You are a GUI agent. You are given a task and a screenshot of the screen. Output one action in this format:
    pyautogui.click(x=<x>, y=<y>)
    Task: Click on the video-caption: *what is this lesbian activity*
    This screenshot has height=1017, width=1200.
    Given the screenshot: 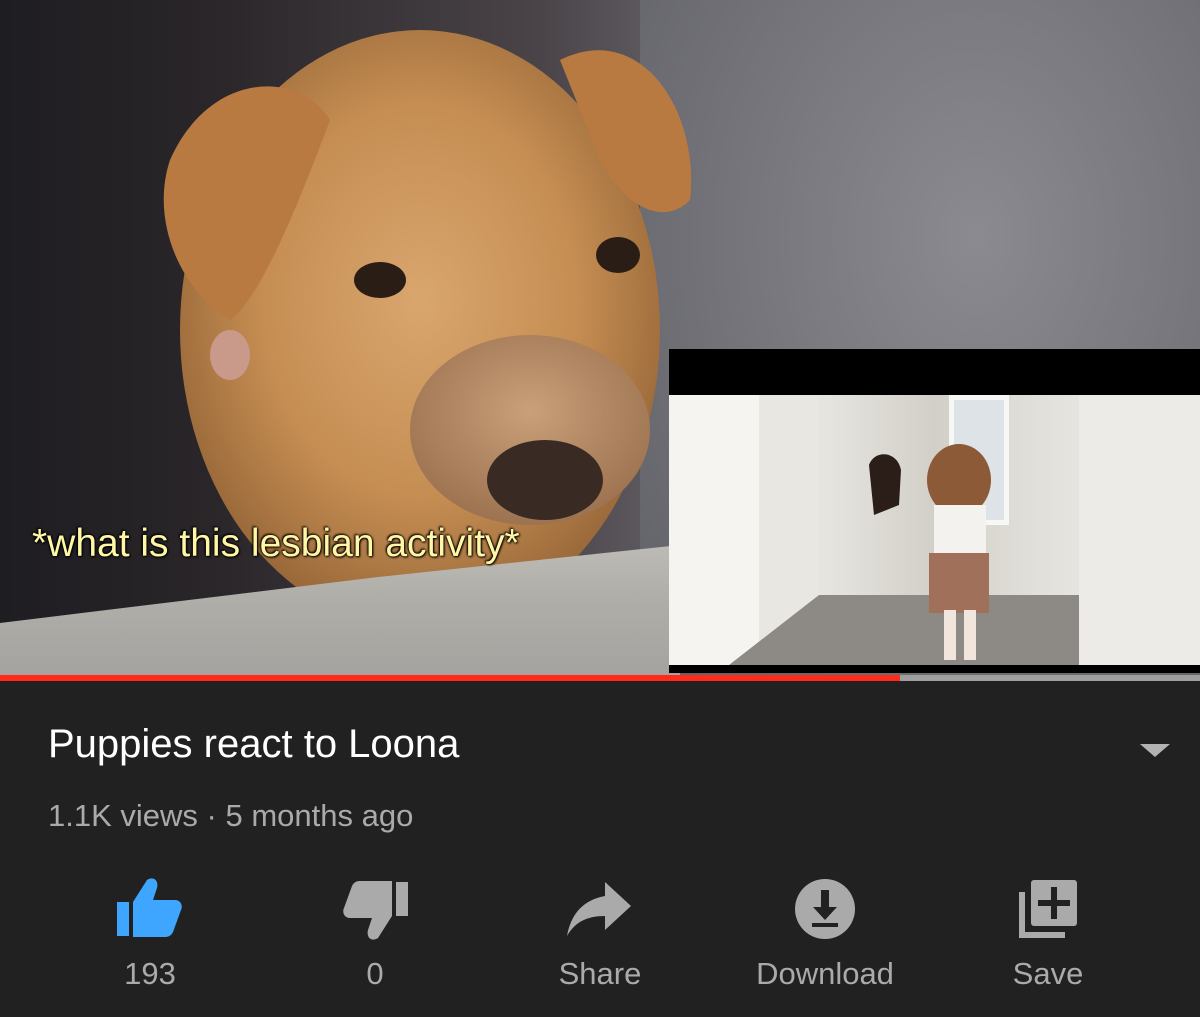 What is the action you would take?
    pyautogui.click(x=276, y=543)
    